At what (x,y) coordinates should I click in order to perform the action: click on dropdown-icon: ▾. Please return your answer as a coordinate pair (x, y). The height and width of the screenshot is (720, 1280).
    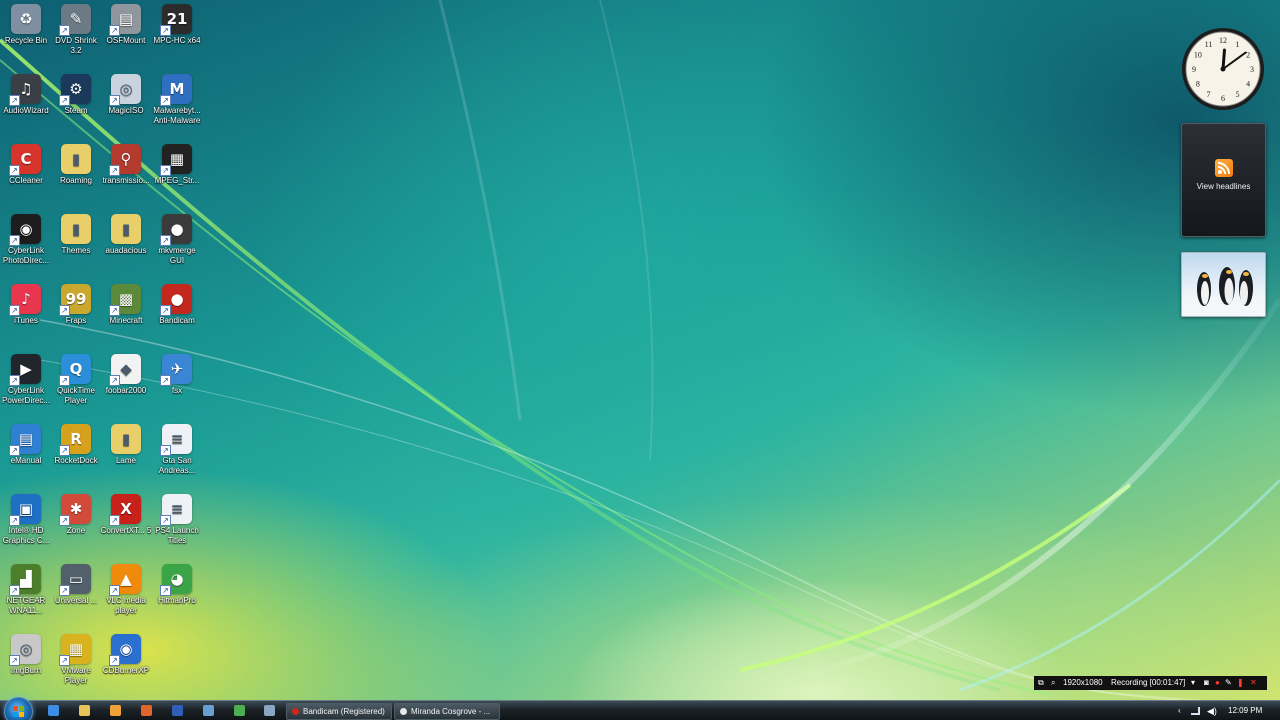
    Looking at the image, I should click on (1193, 683).